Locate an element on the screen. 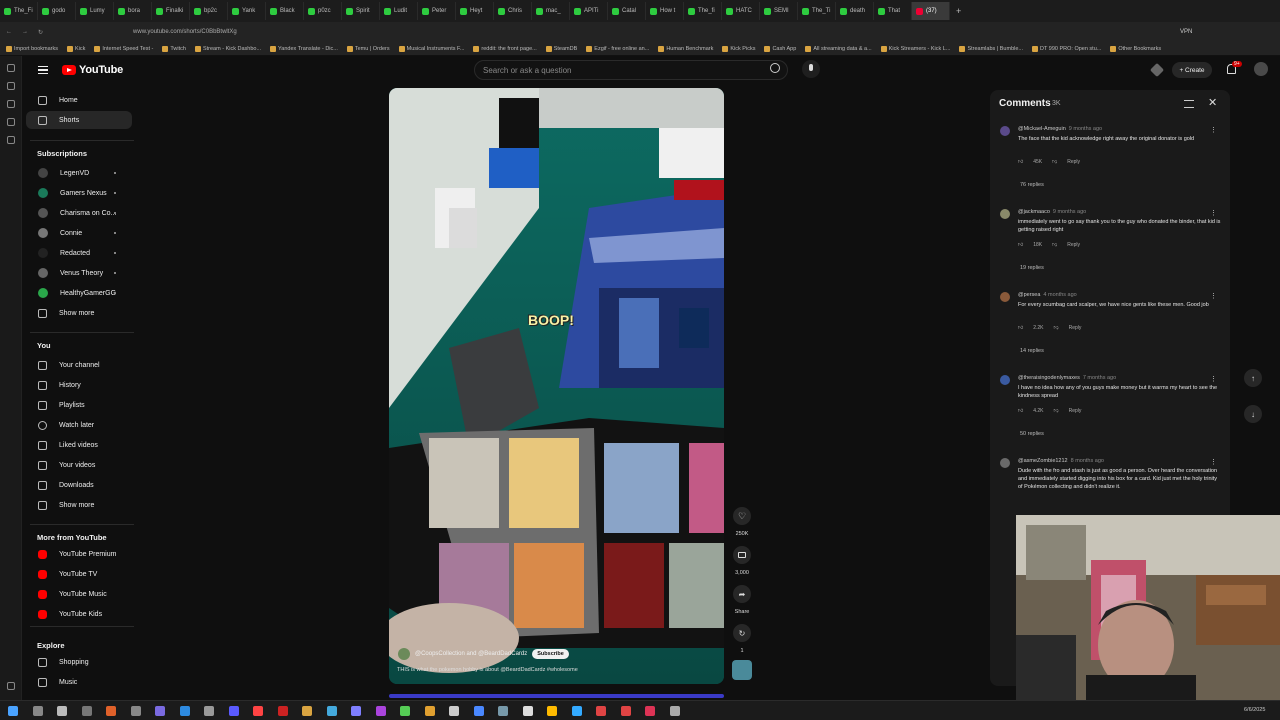 The width and height of the screenshot is (1280, 720). explore-heading: Explore is located at coordinates (51, 645).